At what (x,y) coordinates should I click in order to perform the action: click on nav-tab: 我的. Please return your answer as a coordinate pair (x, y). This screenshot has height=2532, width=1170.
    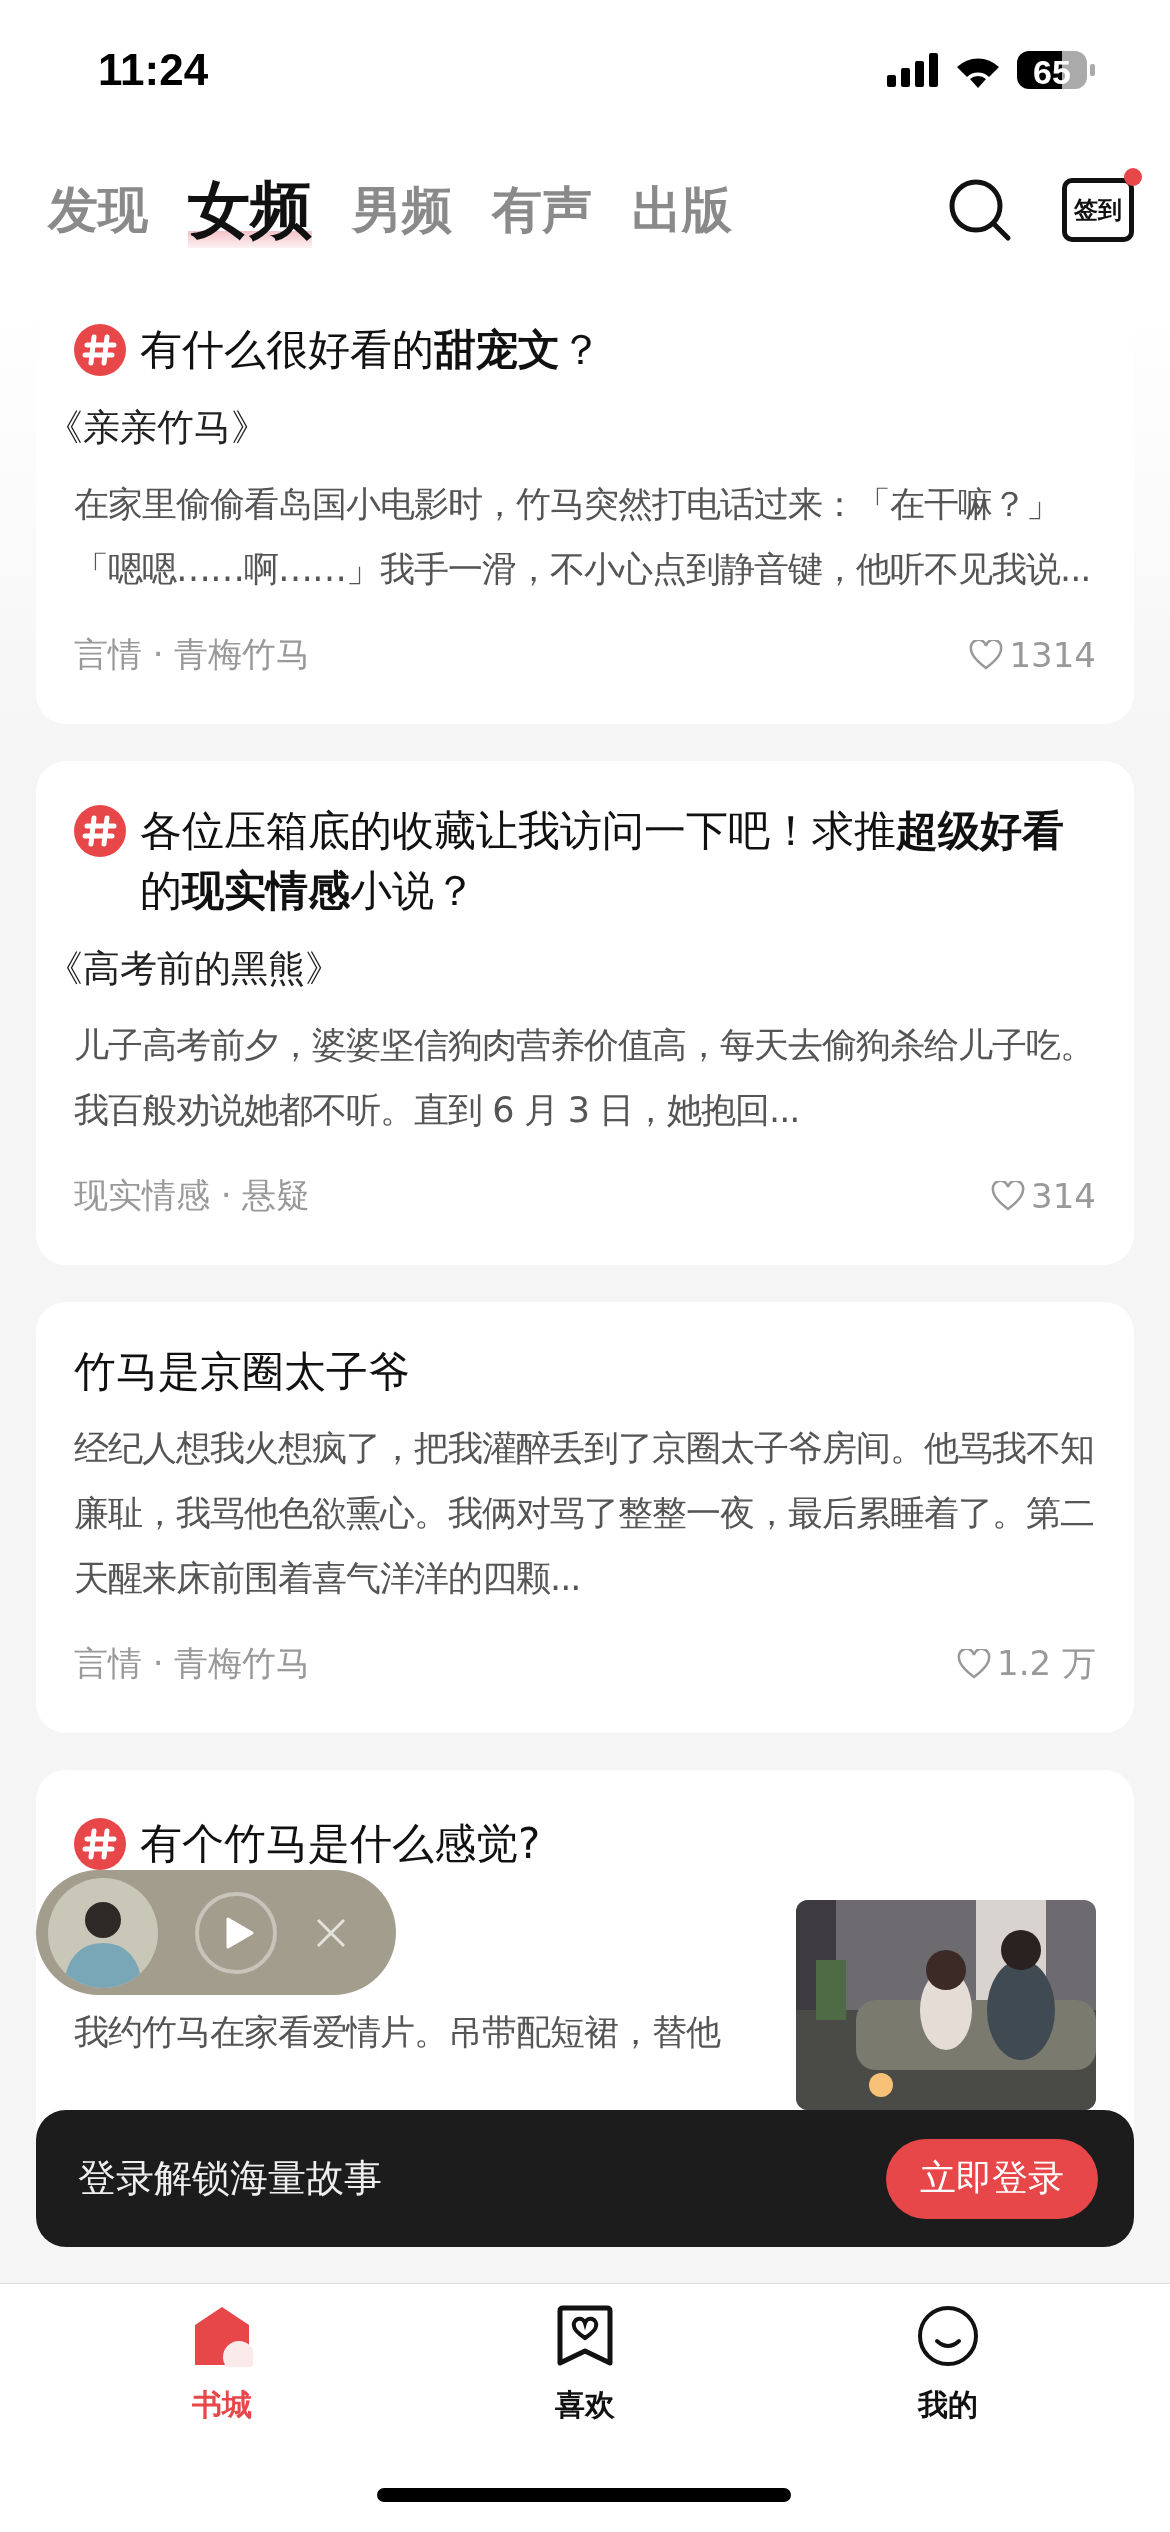
    Looking at the image, I should click on (948, 2365).